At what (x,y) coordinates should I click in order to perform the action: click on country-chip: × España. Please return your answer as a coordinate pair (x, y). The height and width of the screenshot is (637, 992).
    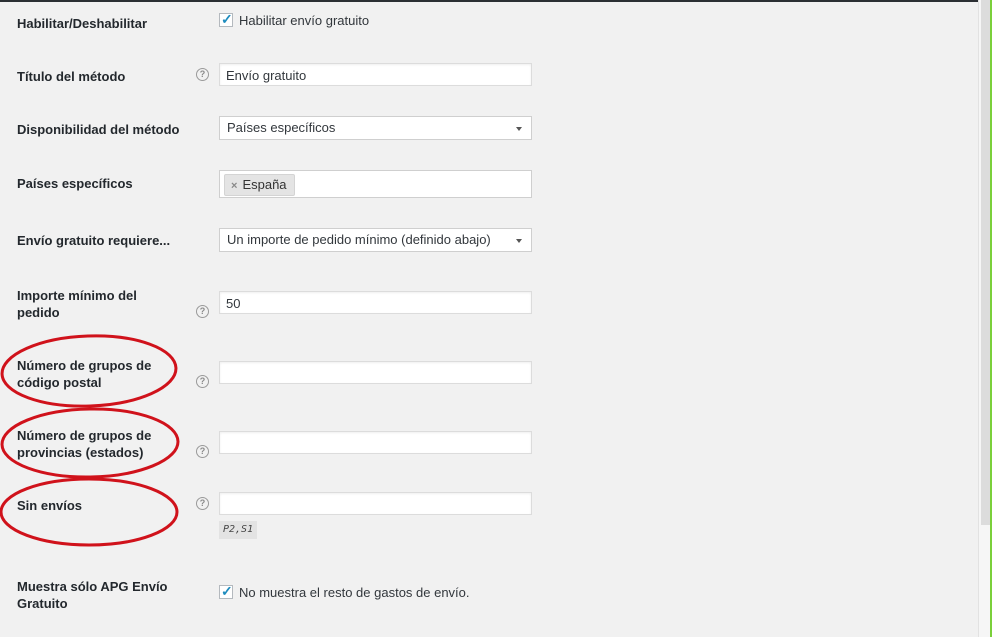
    Looking at the image, I should click on (259, 185).